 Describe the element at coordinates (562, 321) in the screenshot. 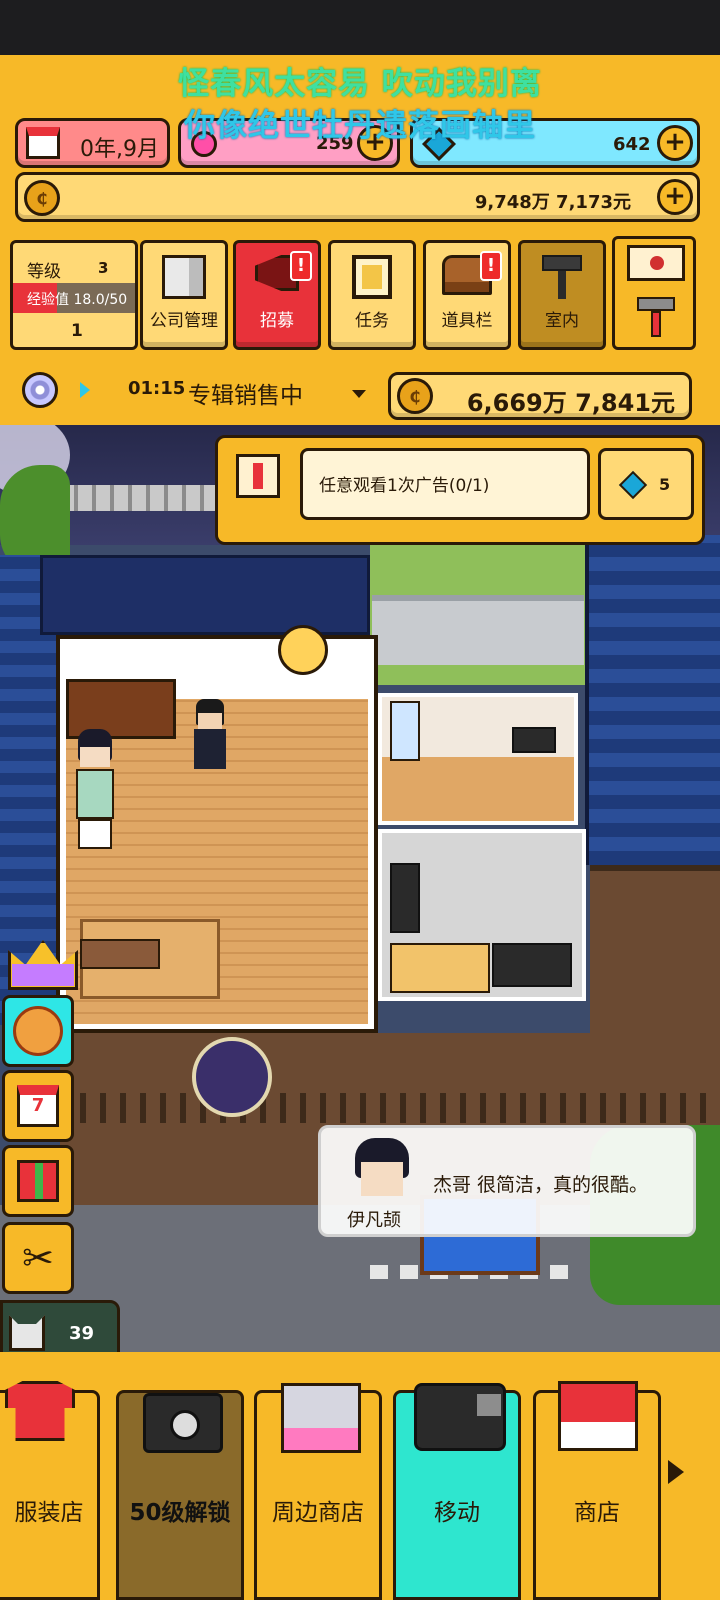

I see `interior-label: 室内` at that location.